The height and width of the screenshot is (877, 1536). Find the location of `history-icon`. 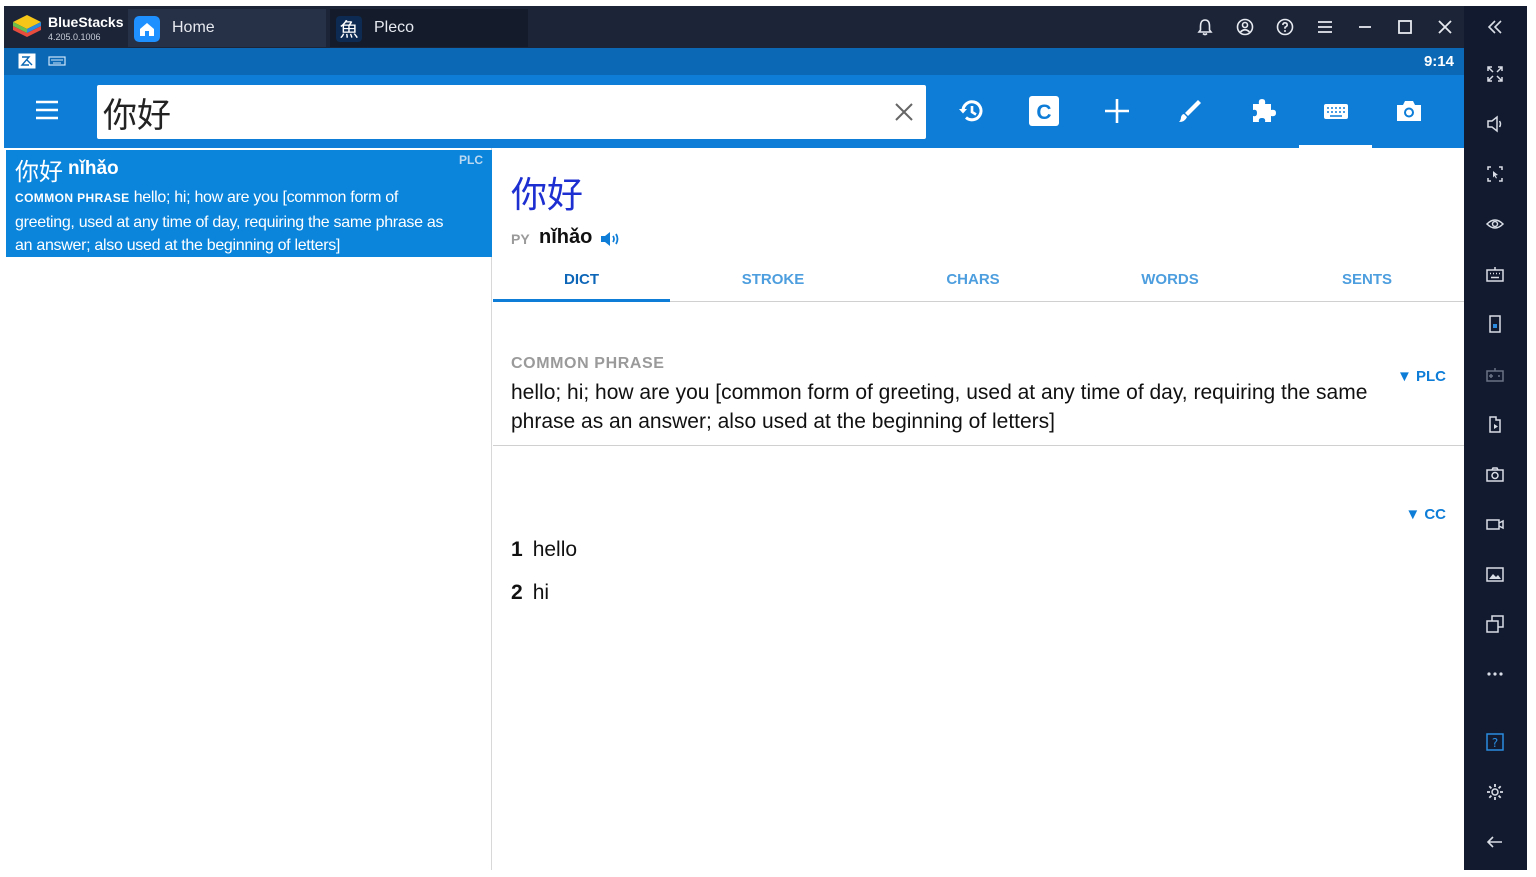

history-icon is located at coordinates (971, 111).